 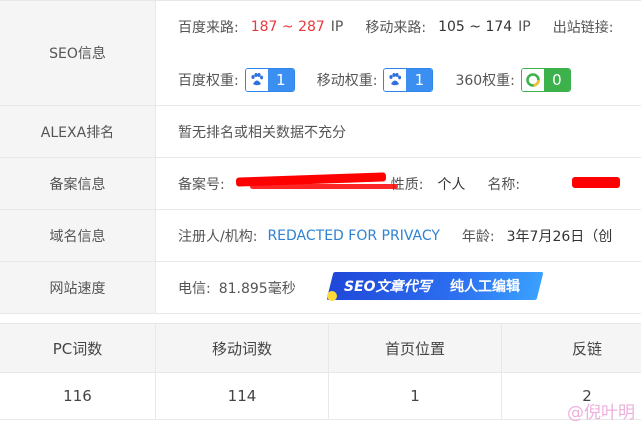 I want to click on beian-name-label: 名称:, so click(x=504, y=185).